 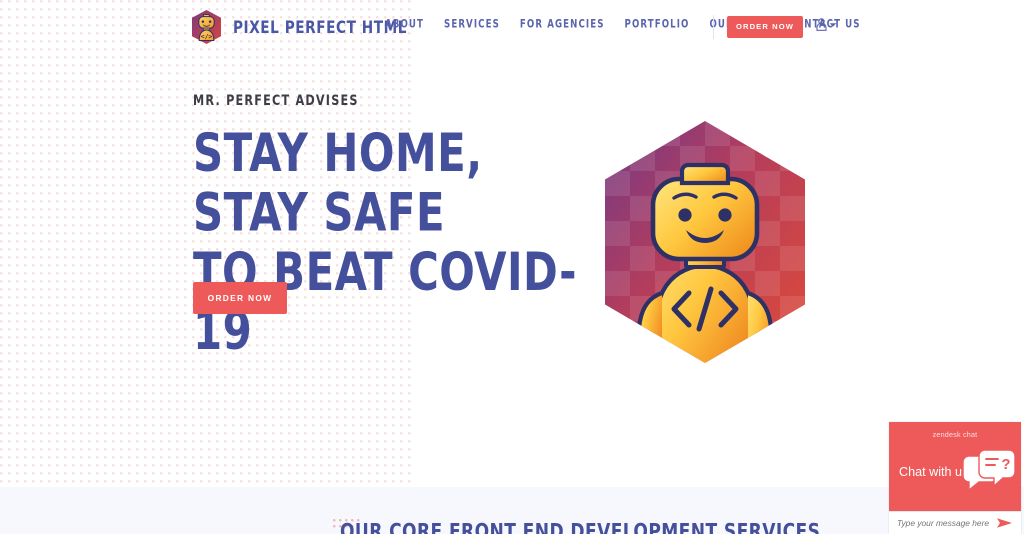 I want to click on chat-widget-header: zendesk chat Chat with us ?, so click(x=955, y=466).